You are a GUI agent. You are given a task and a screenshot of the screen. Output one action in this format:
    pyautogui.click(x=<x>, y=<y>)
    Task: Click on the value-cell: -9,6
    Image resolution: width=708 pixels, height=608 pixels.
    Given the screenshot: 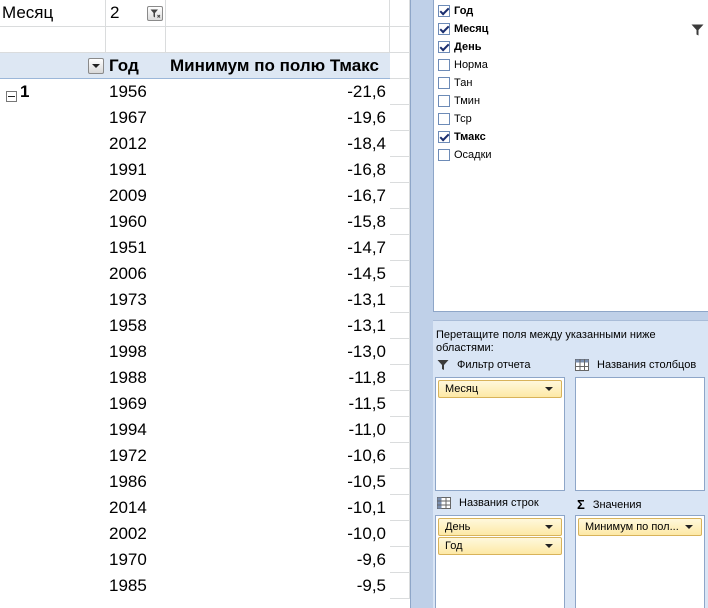 What is the action you would take?
    pyautogui.click(x=278, y=560)
    